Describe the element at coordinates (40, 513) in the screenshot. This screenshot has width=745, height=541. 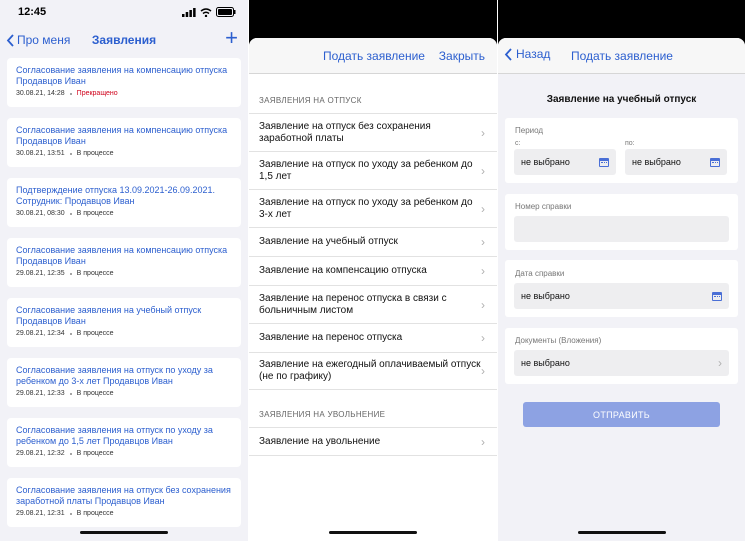
I see `request-date: 29.08.21, 12:31` at that location.